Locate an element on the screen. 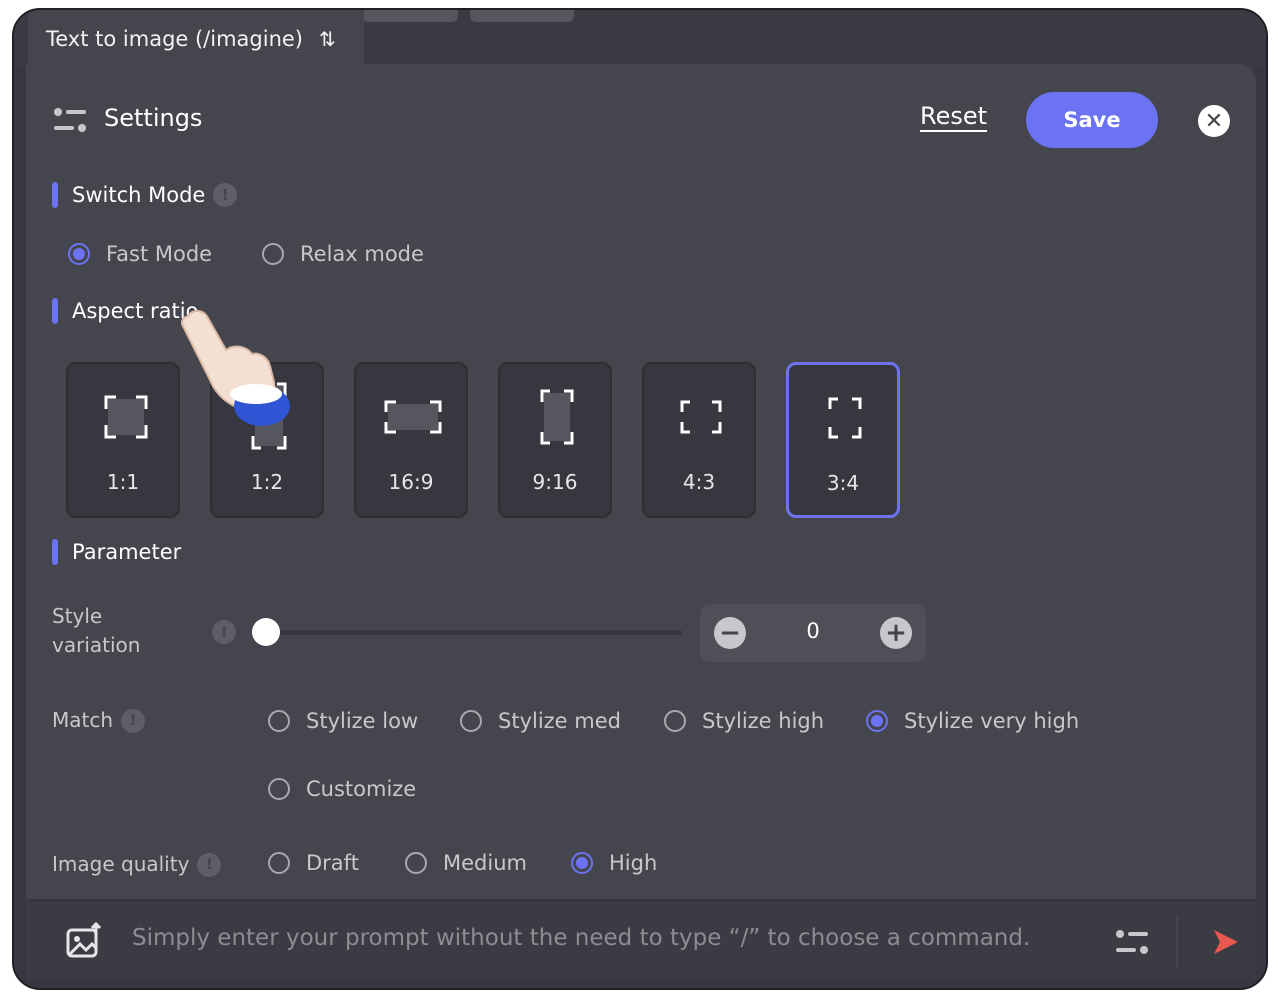 This screenshot has width=1280, height=1005. radio-customize: Customize is located at coordinates (342, 789).